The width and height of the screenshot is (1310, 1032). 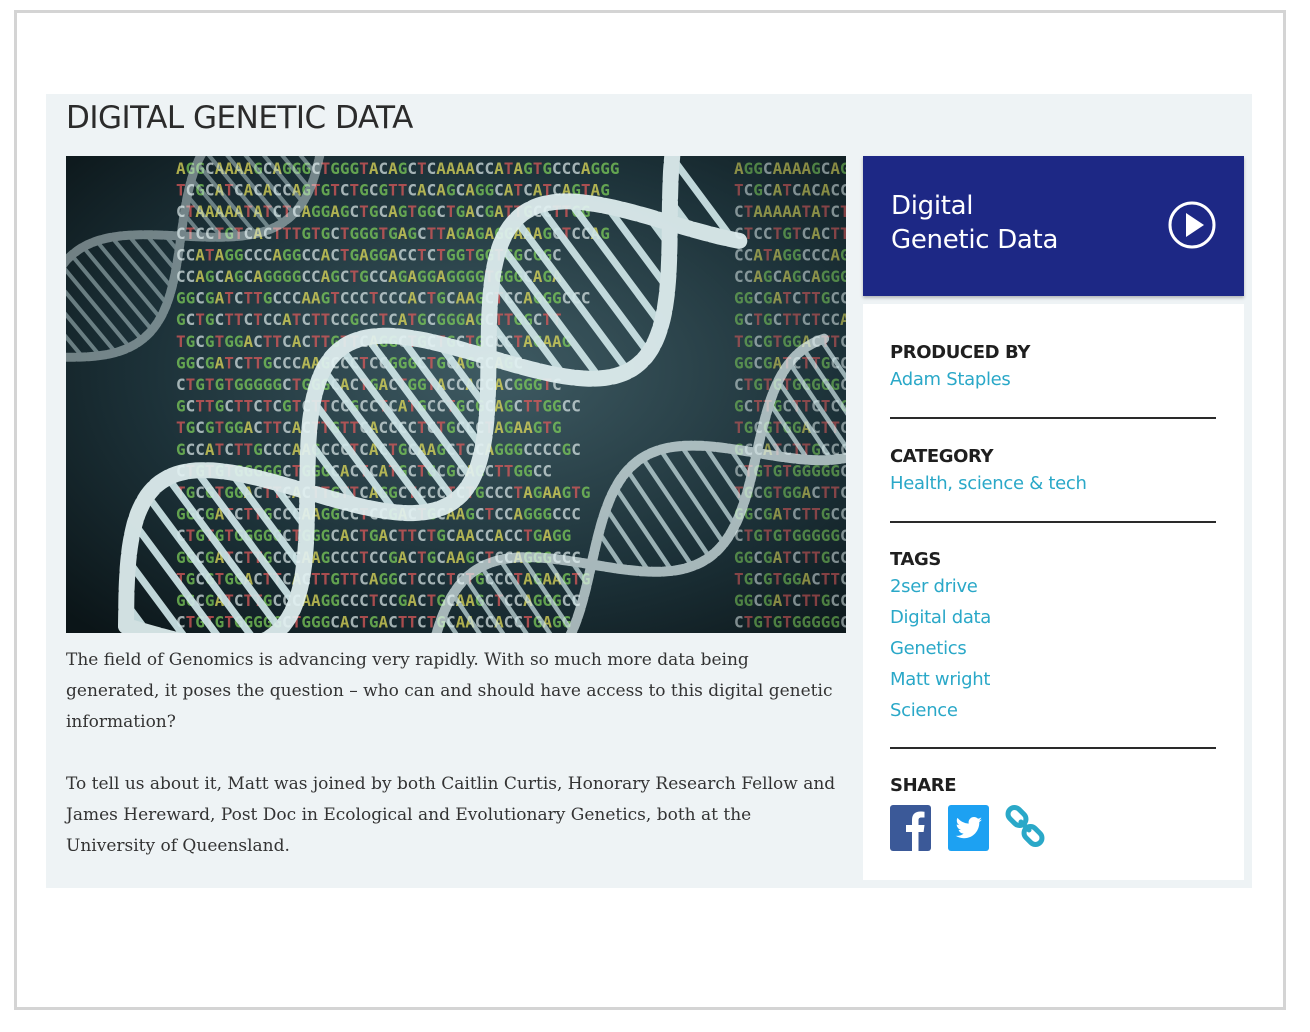 What do you see at coordinates (923, 785) in the screenshot?
I see `share-label: SHARE` at bounding box center [923, 785].